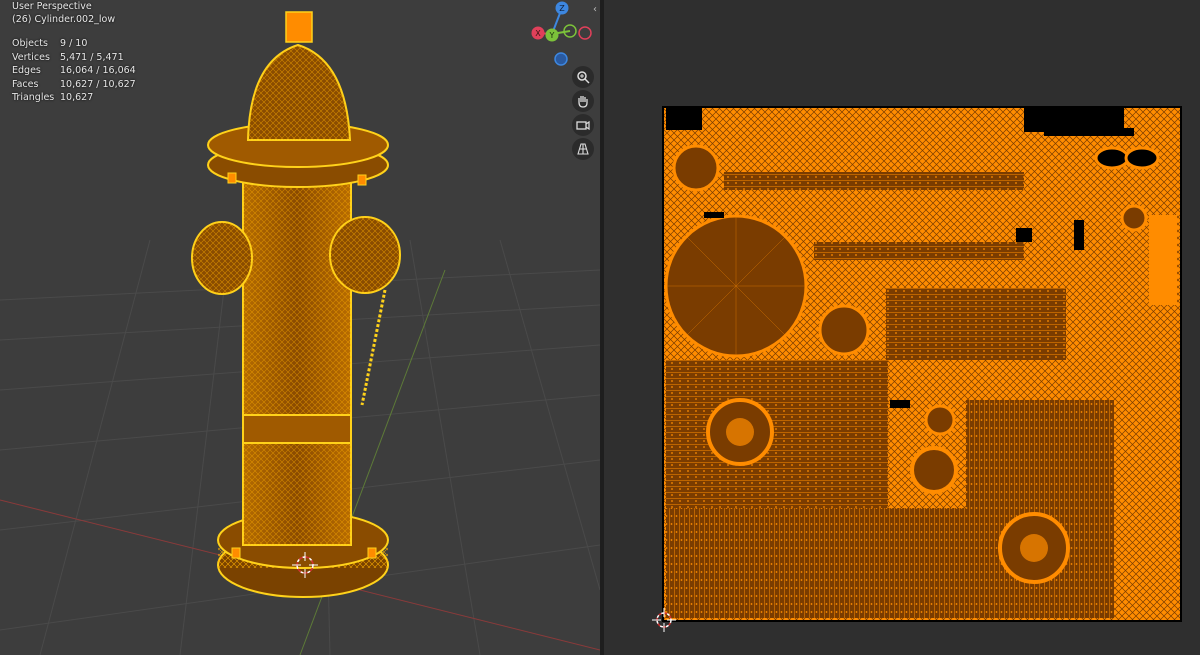 This screenshot has height=655, width=1200. Describe the element at coordinates (874, 181) in the screenshot. I see `uv-island-top-band` at that location.